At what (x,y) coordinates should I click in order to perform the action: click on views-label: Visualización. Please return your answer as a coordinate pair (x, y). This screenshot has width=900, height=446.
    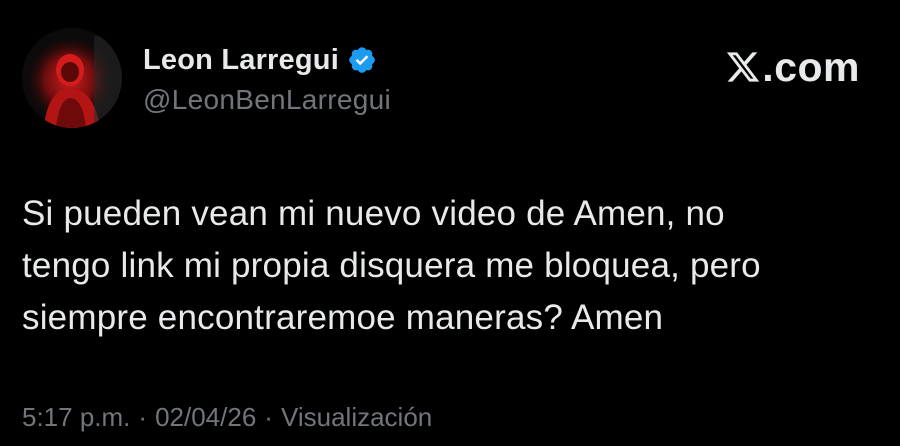
    Looking at the image, I should click on (356, 417).